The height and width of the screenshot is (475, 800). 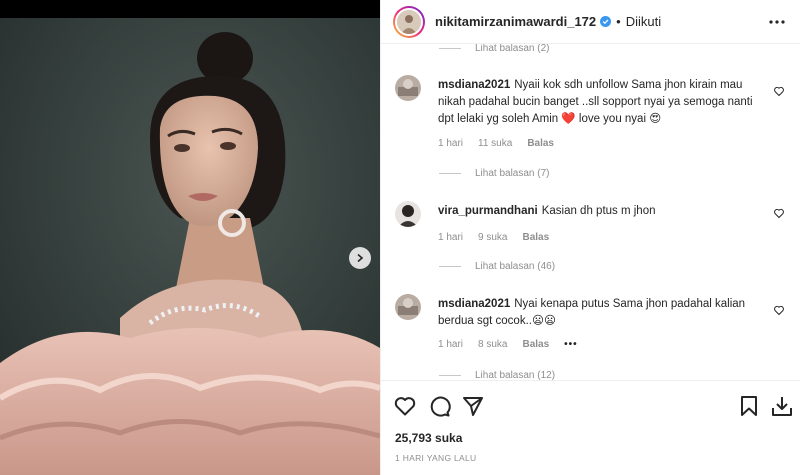 I want to click on view-replies-button: Lihat balasan (7), so click(x=494, y=173).